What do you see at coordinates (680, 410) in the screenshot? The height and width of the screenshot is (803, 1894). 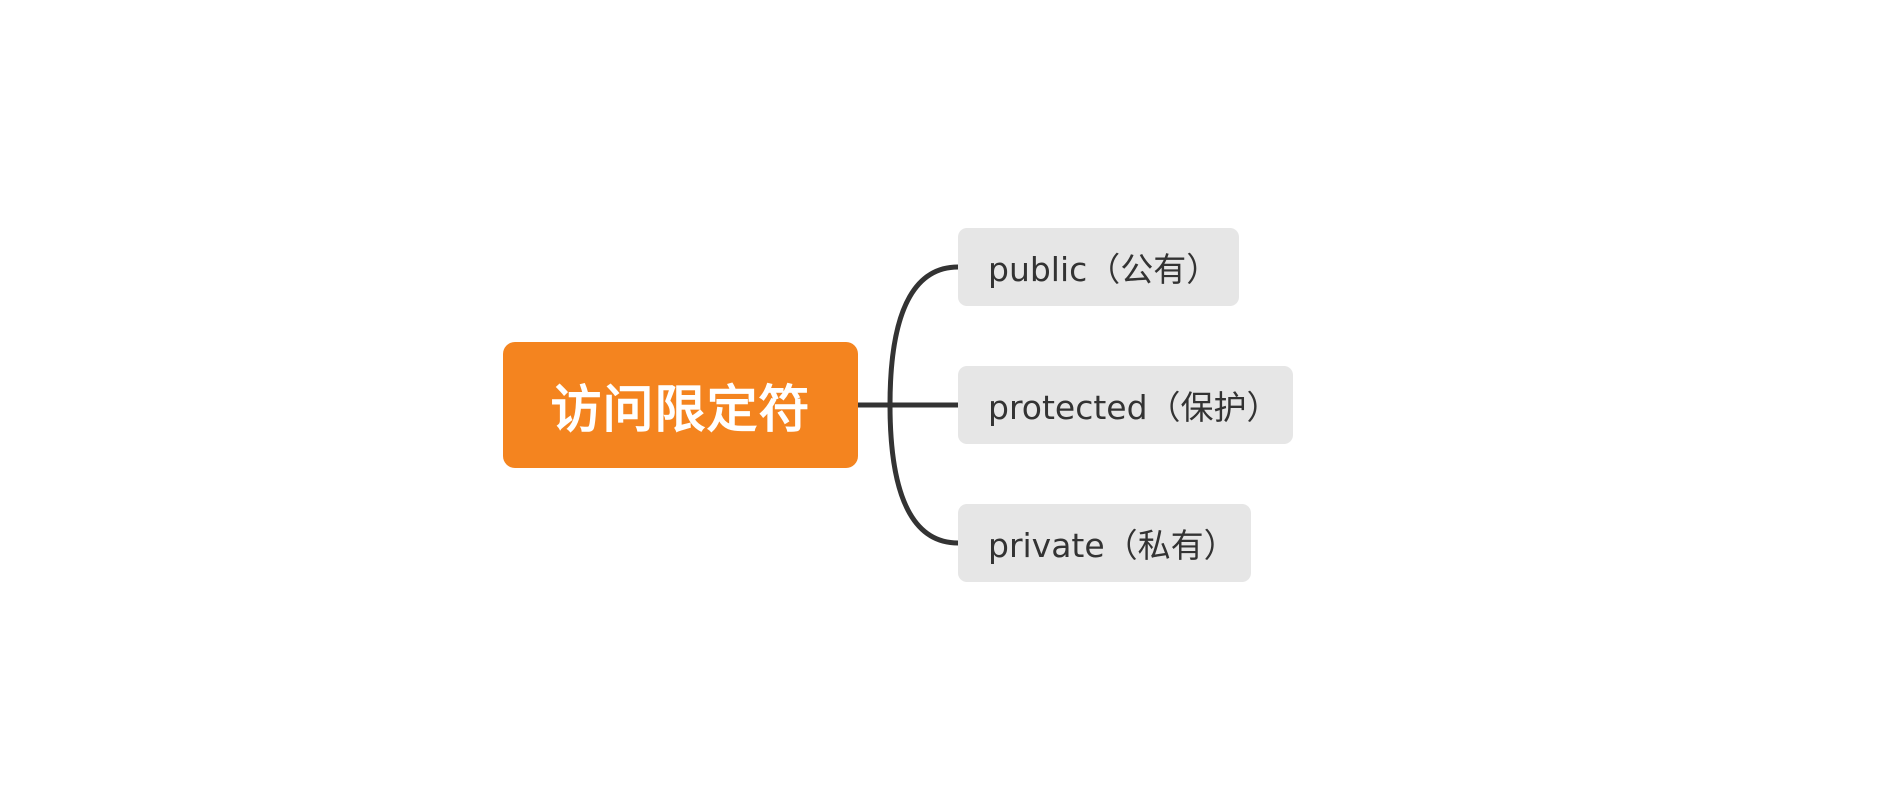 I see `root-node-label: 访问限定符` at bounding box center [680, 410].